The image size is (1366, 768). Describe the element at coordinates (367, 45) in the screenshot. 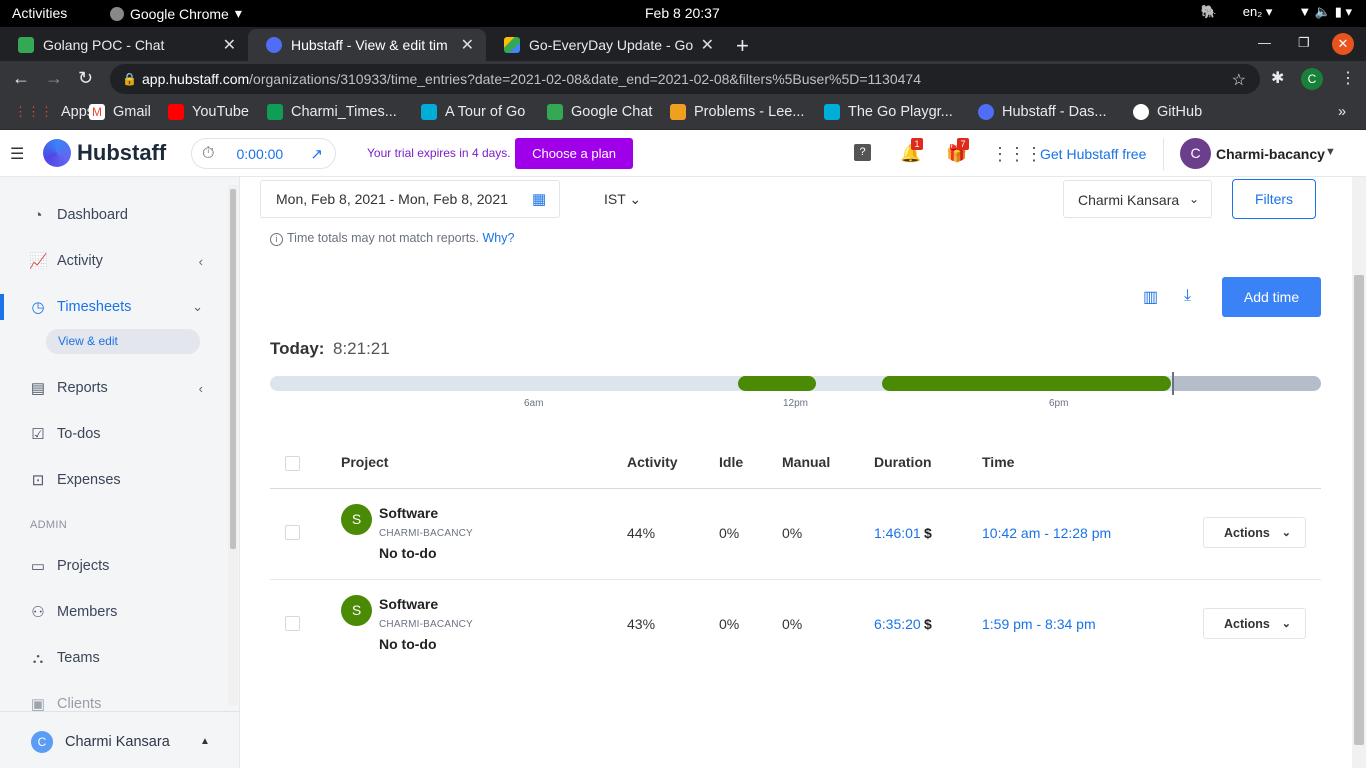

I see `tab-hubstaff: Hubstaff - View & edit tim ✕` at that location.